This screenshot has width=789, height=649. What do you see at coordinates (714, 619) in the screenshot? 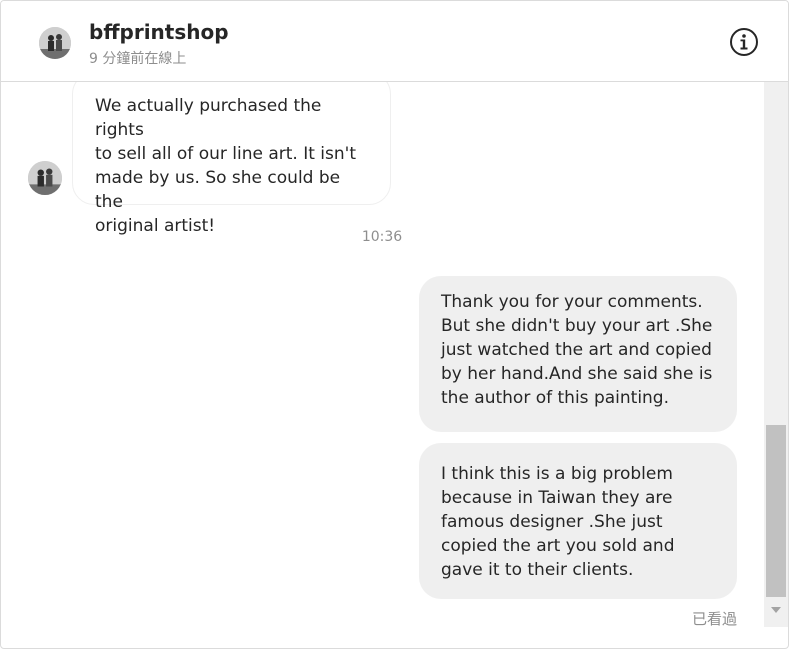
I see `seen-indicator: 已看過` at bounding box center [714, 619].